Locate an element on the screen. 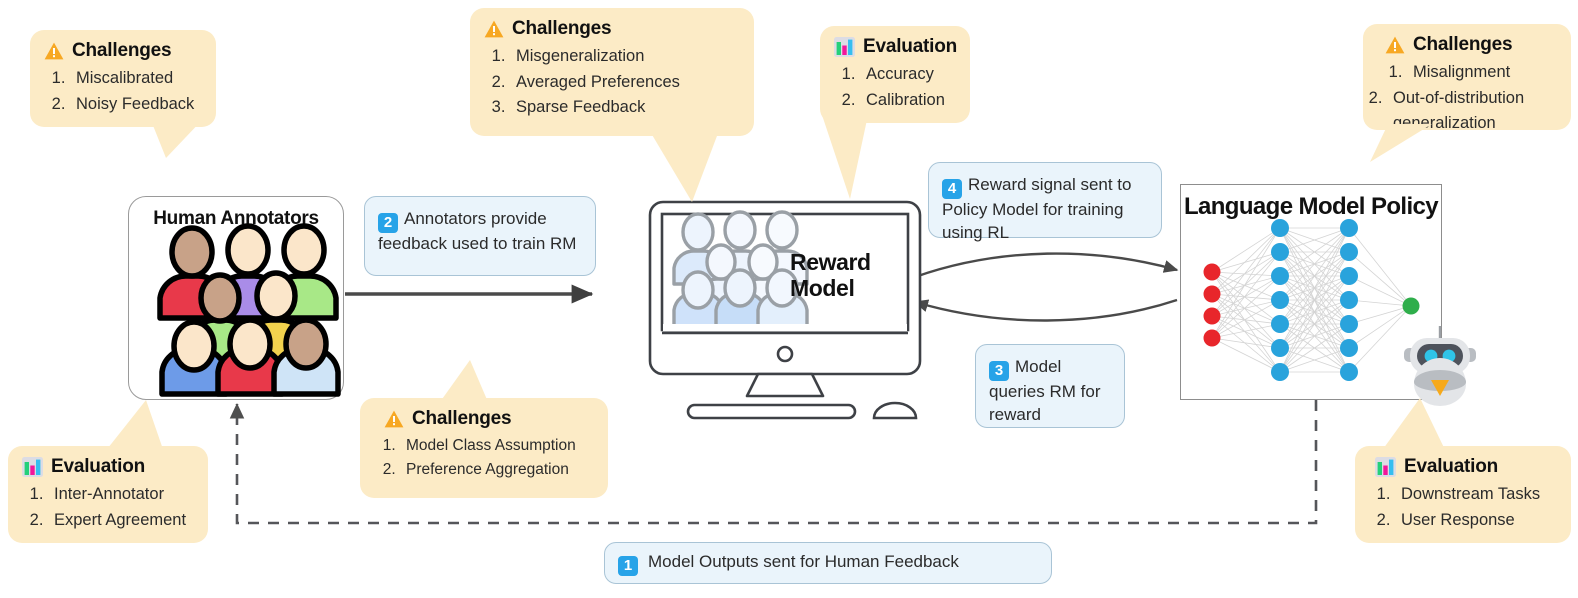  callout-challenges-annotators: Challenges Miscalibrated Noisy Feedback is located at coordinates (123, 78).